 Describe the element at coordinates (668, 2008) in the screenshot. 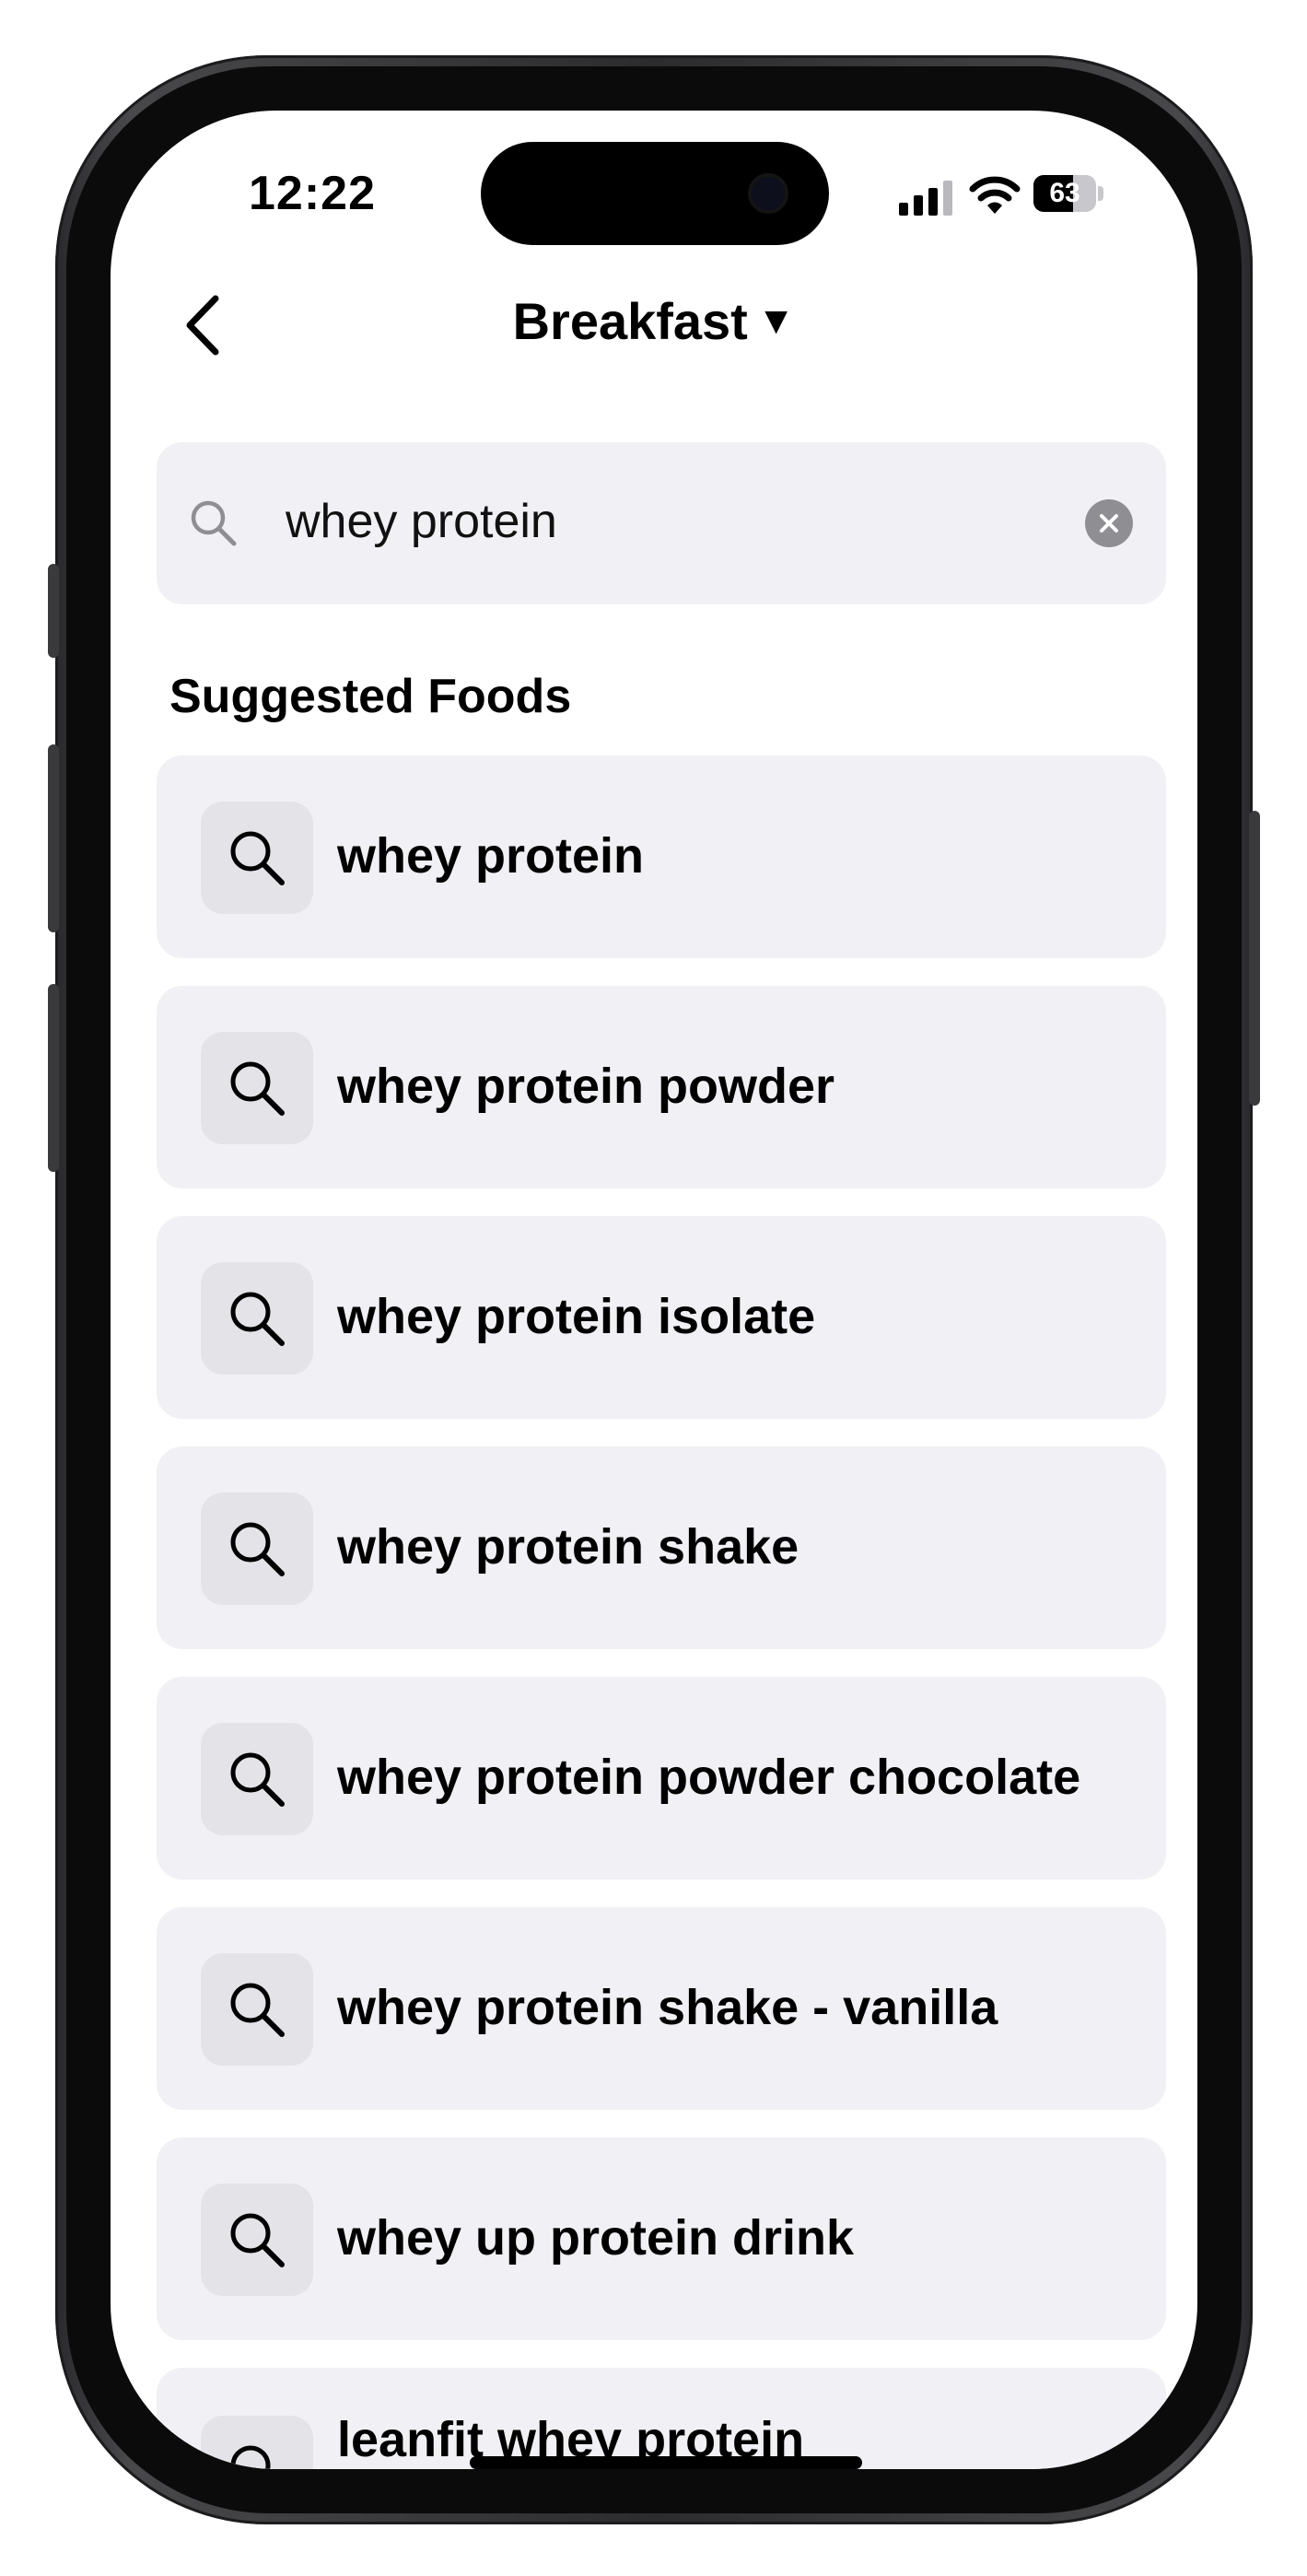

I see `suggestion-label: whey protein shake - vanilla` at that location.